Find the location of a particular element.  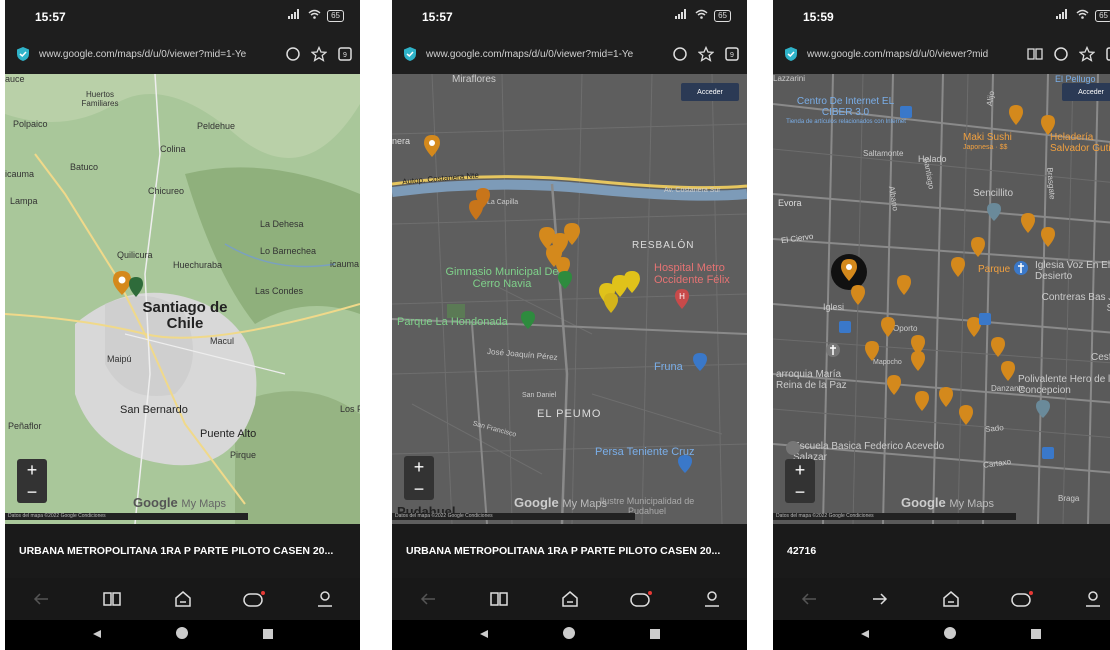

status-bar: 15:57 65 is located at coordinates (569, 17).